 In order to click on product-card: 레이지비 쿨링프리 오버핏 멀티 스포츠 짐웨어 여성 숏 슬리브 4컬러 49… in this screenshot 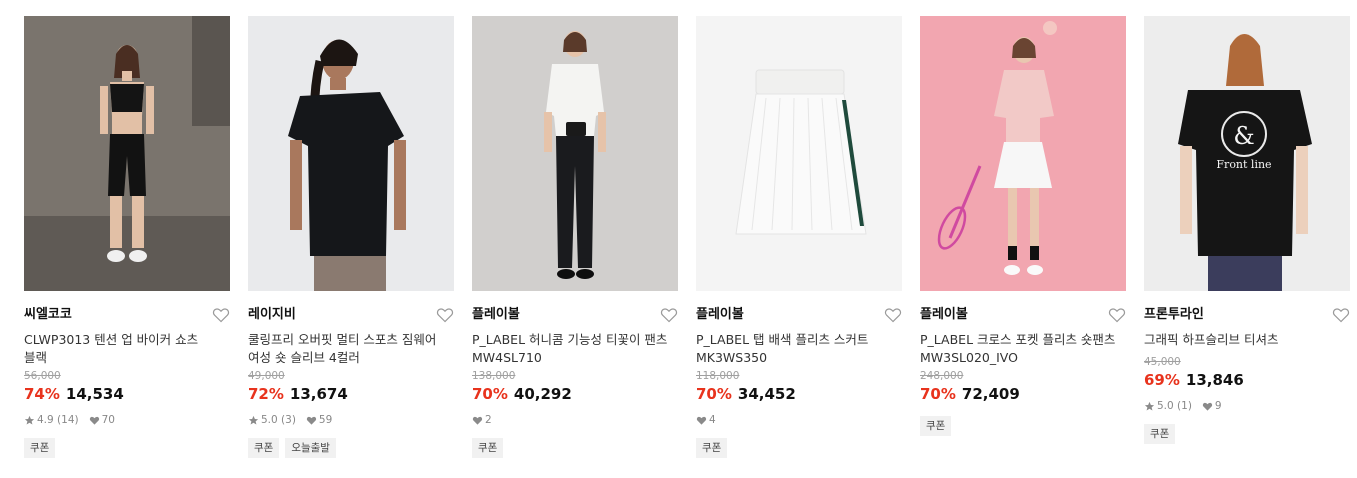, I will do `click(351, 237)`.